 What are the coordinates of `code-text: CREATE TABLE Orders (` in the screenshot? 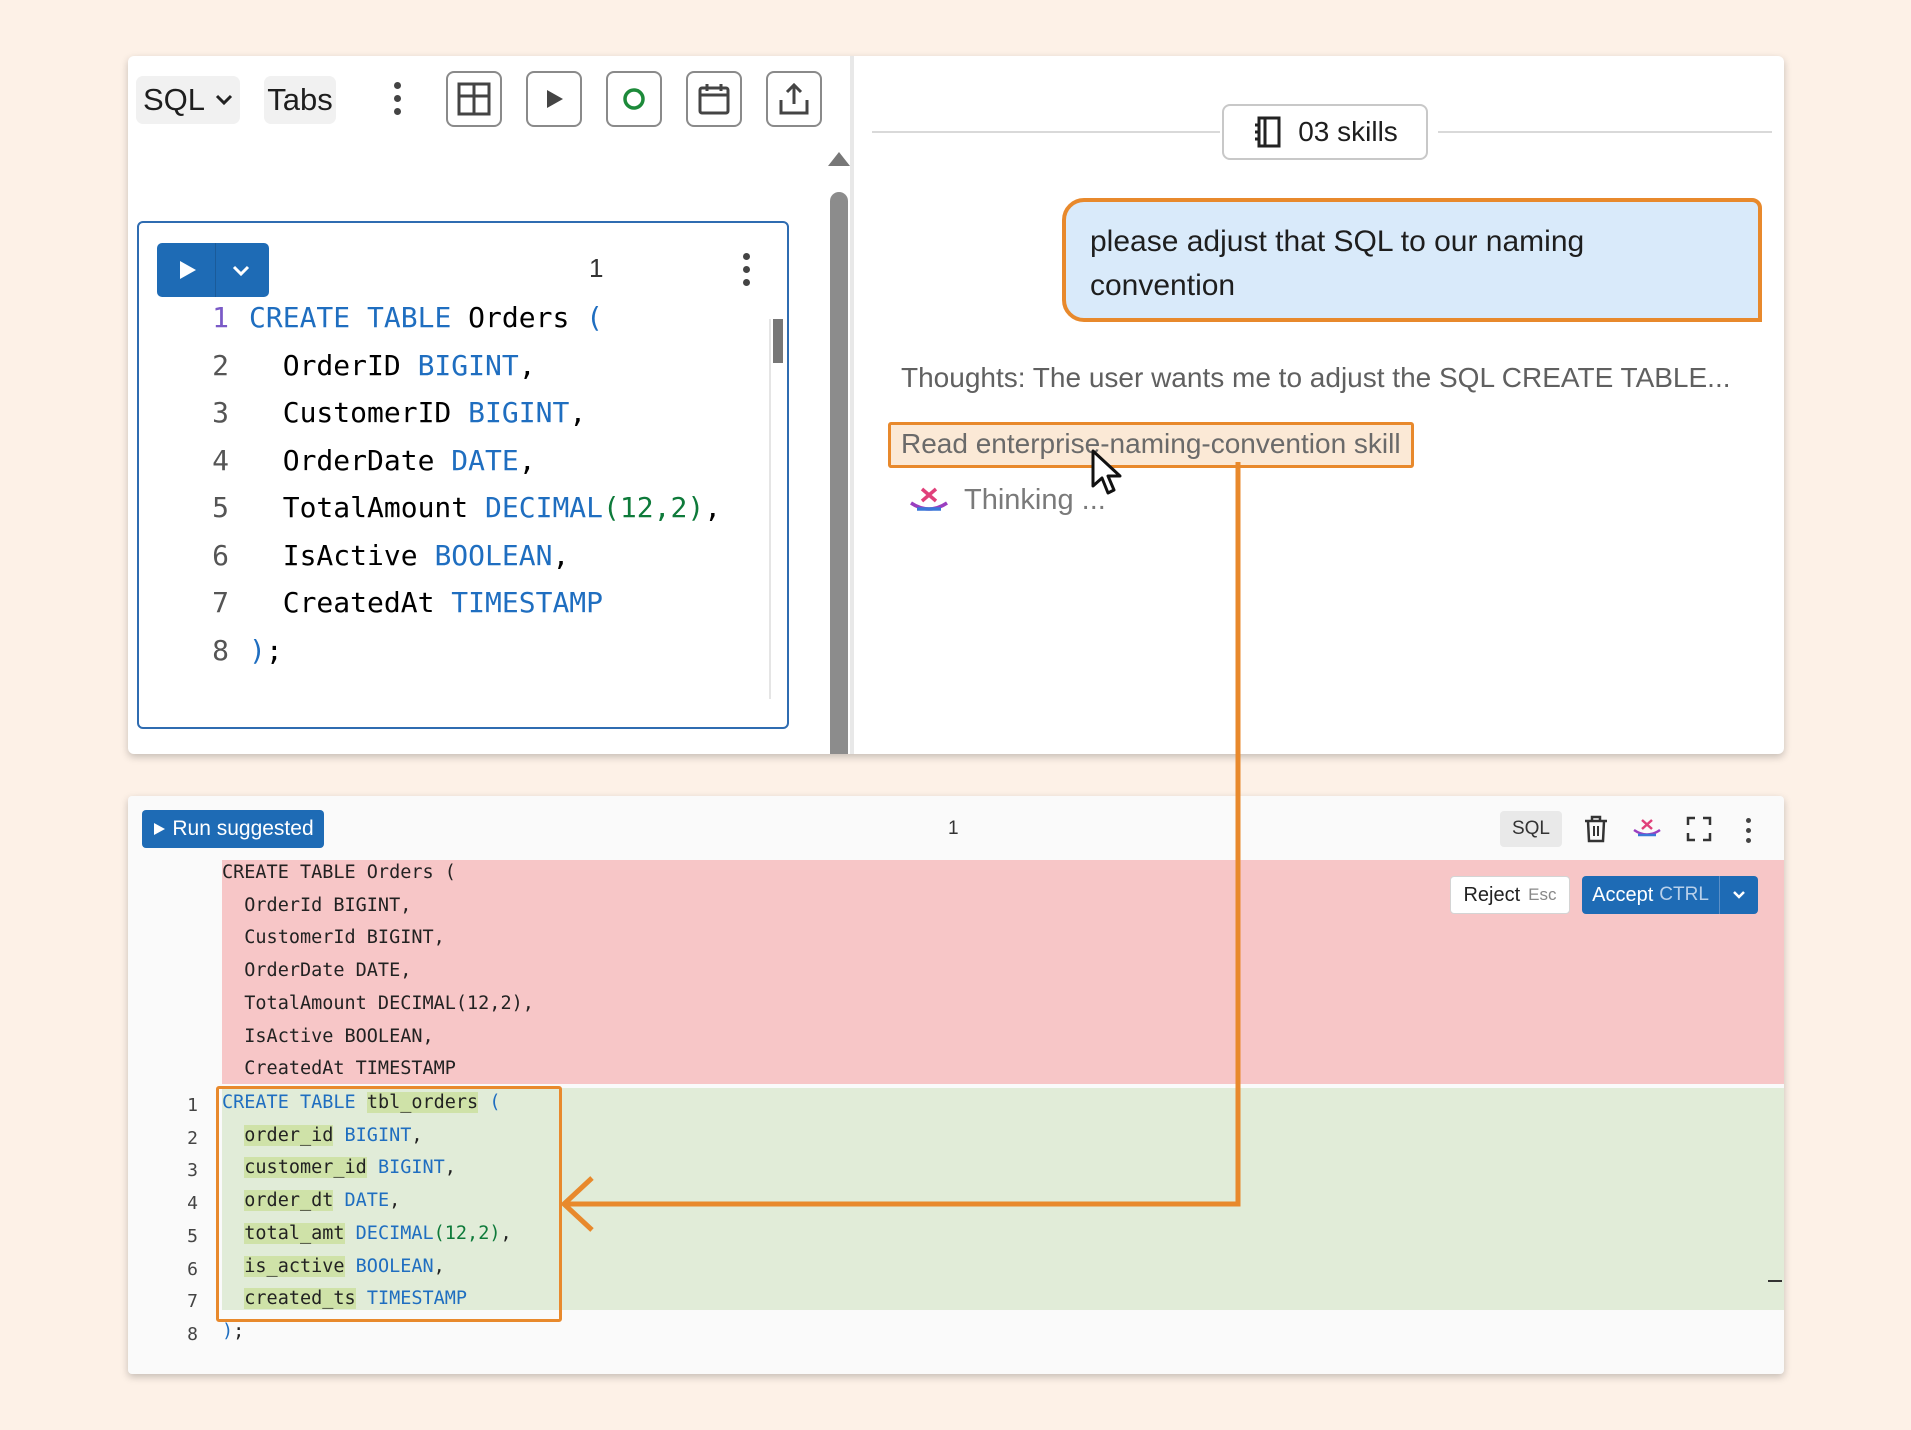 It's located at (426, 317).